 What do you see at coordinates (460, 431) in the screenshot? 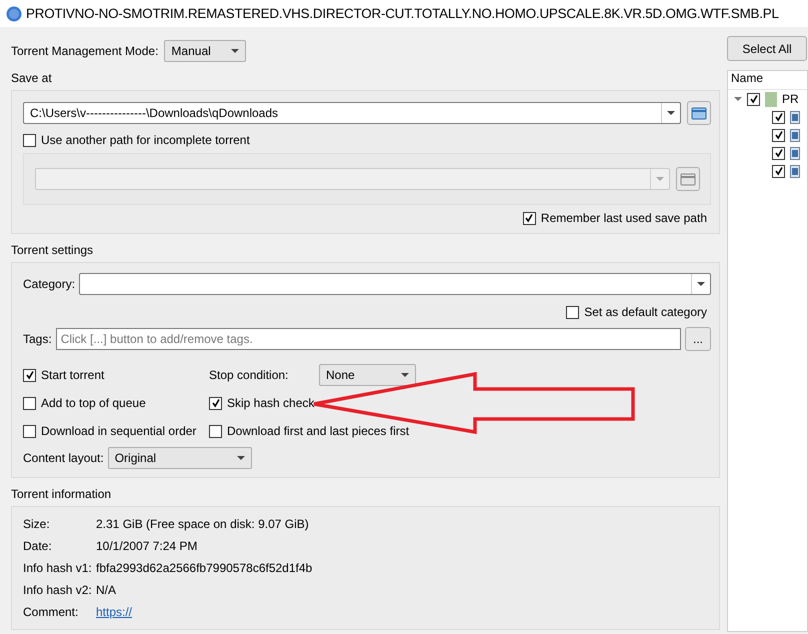
I see `option-checkbox: Download first and last pieces first` at bounding box center [460, 431].